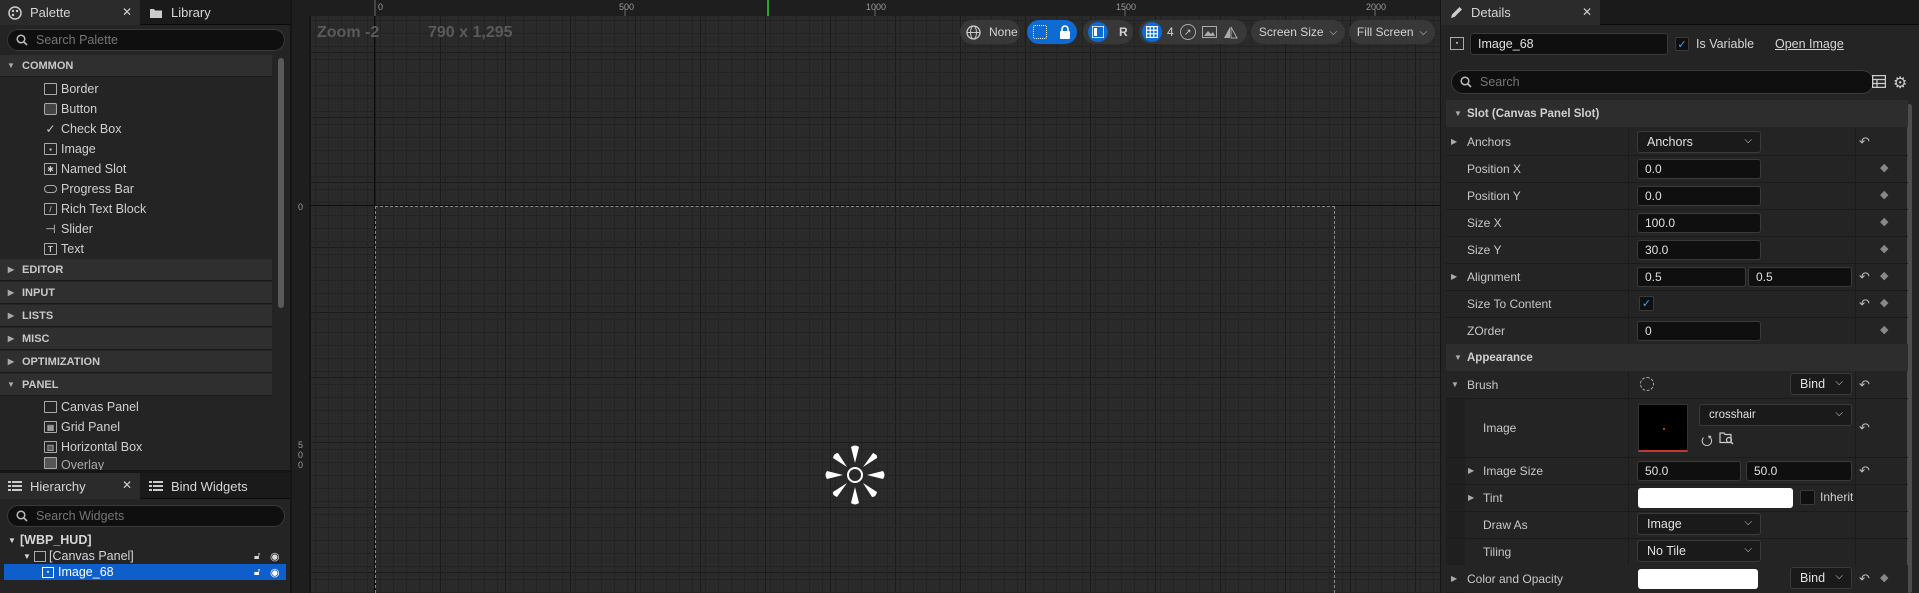 The height and width of the screenshot is (593, 1919). What do you see at coordinates (1230, 32) in the screenshot?
I see `flip-icon` at bounding box center [1230, 32].